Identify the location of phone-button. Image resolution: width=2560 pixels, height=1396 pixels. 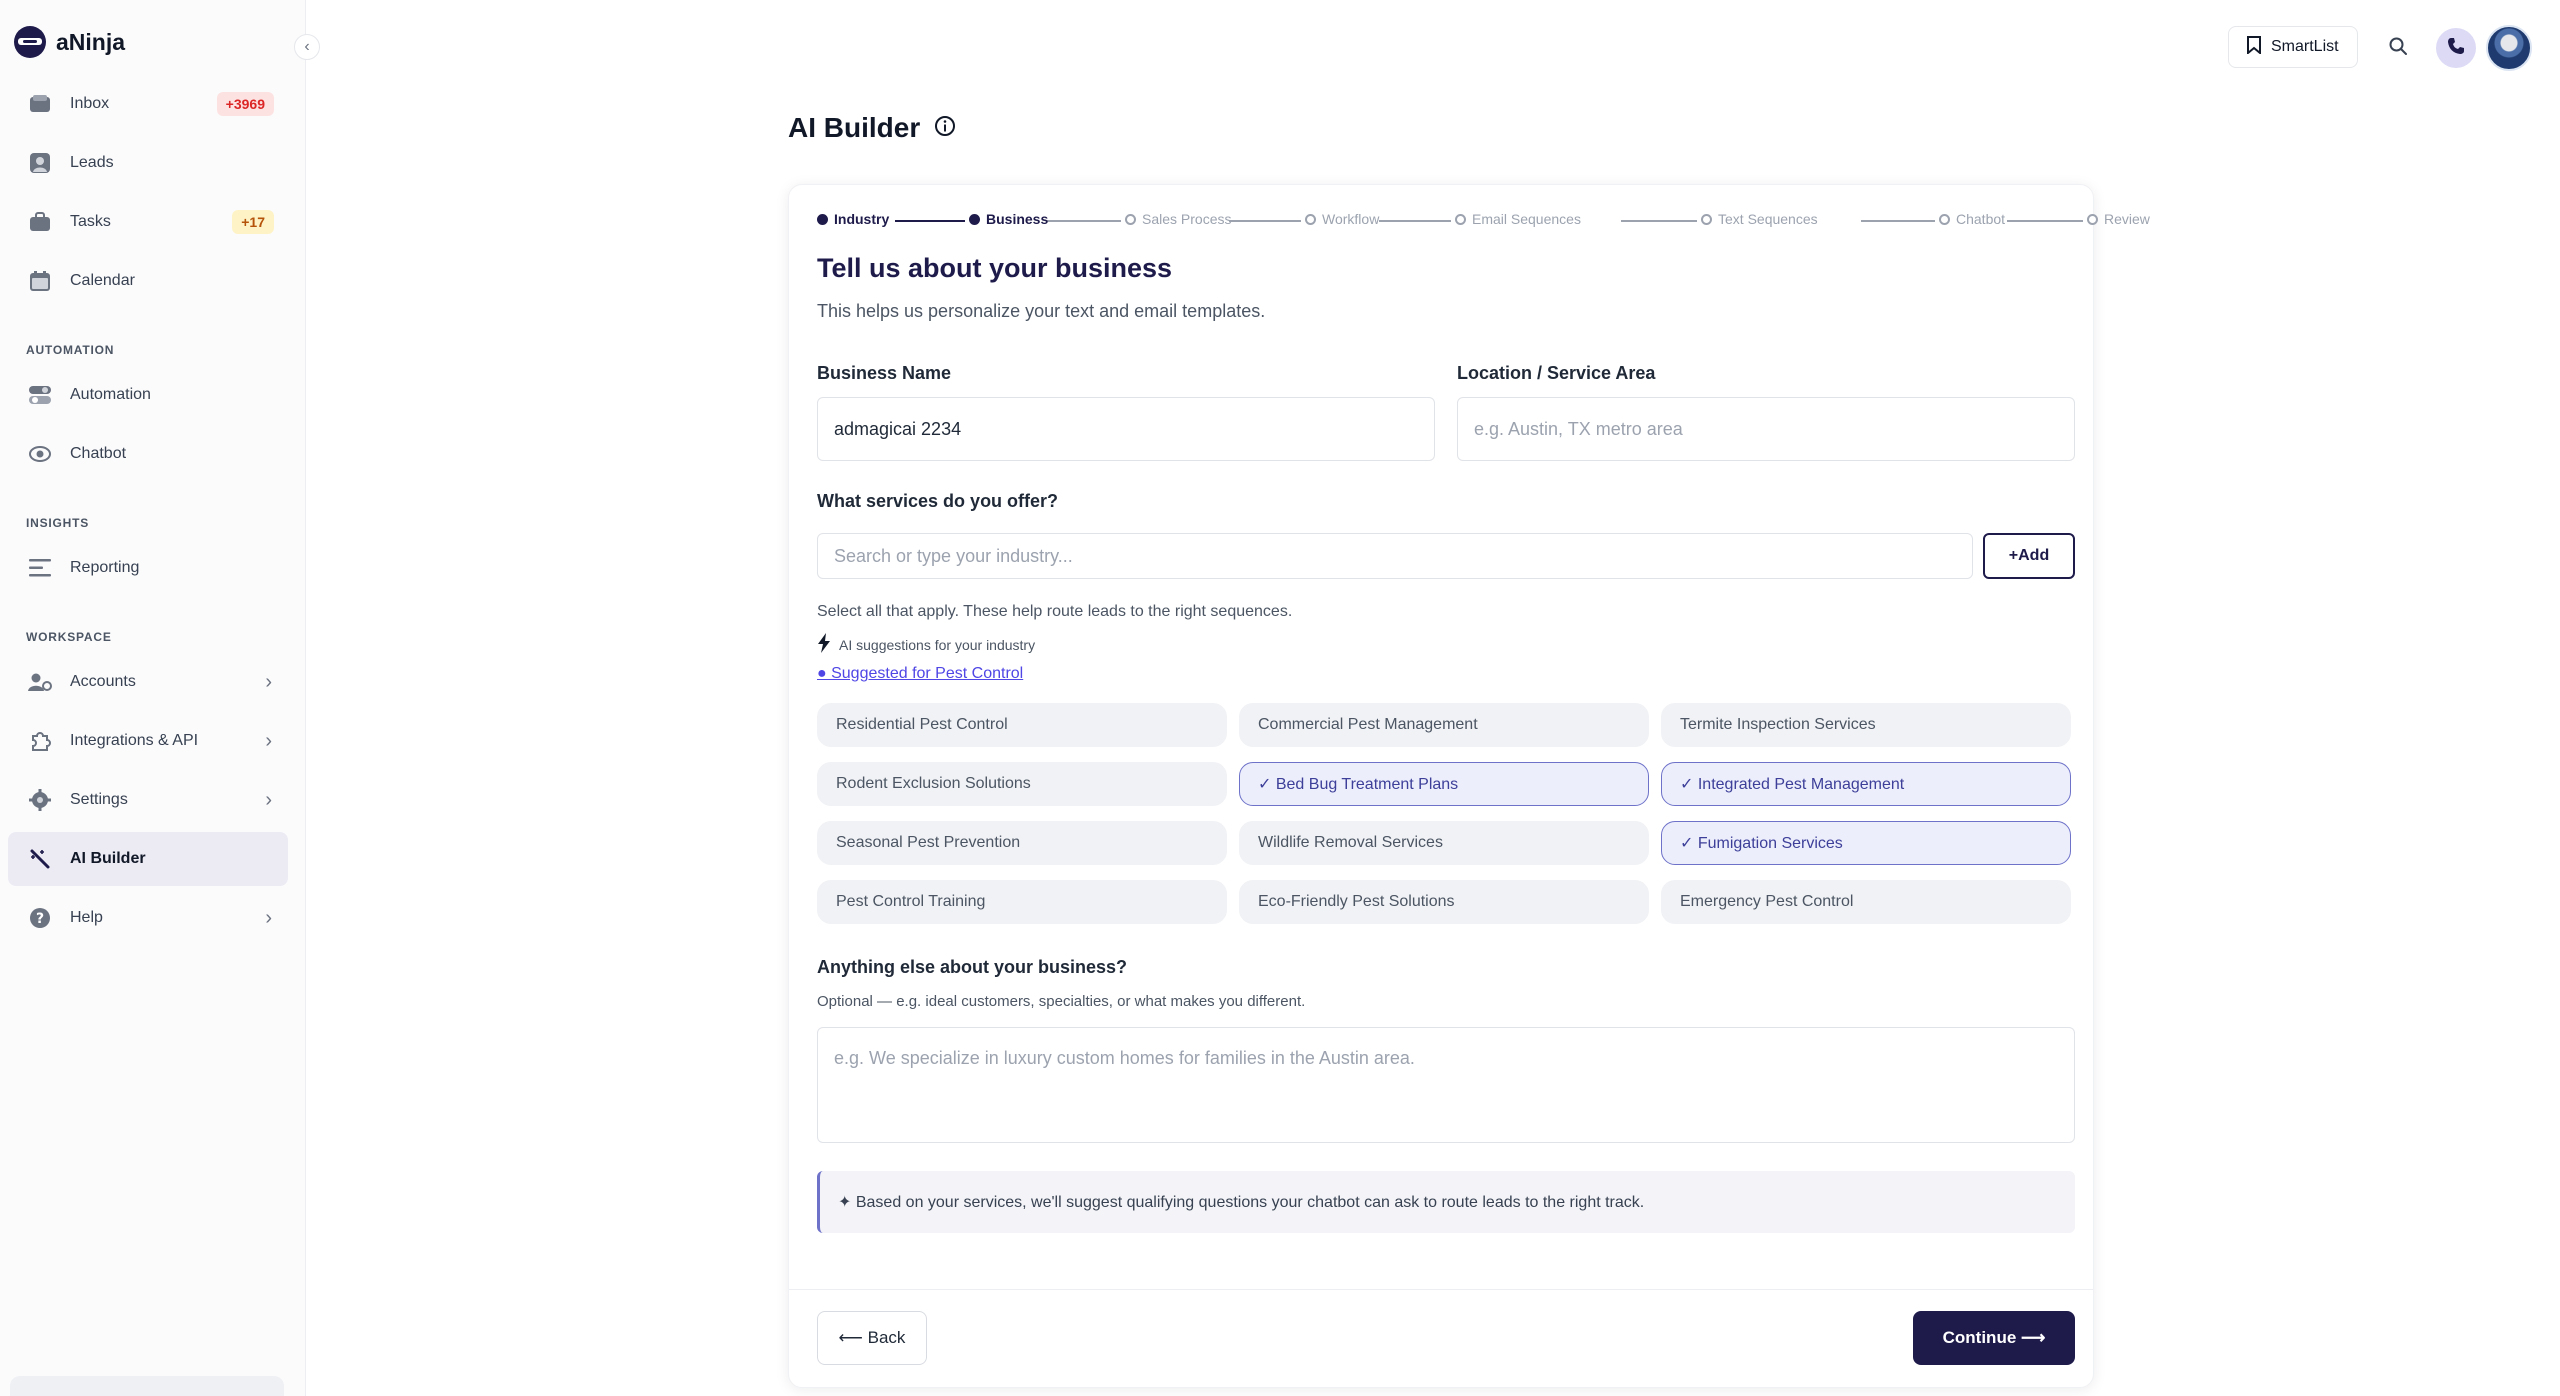
(2456, 48).